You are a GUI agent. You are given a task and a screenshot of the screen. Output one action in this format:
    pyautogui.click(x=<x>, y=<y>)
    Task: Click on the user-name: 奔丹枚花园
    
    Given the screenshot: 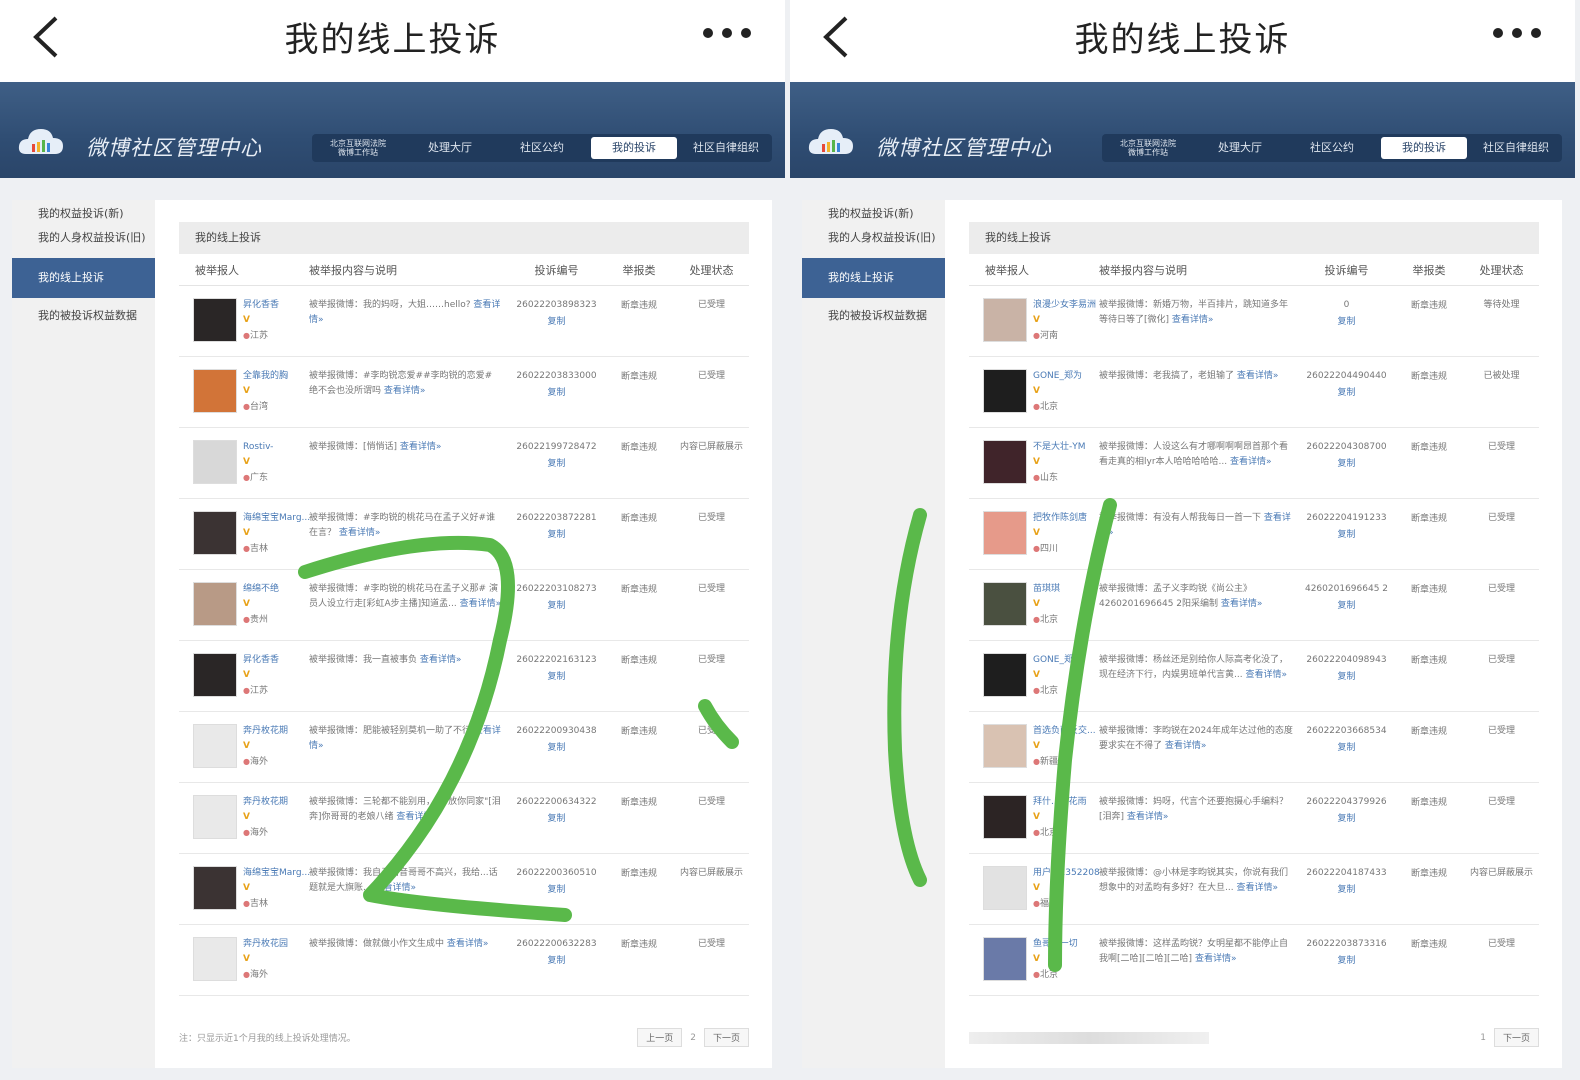 What is the action you would take?
    pyautogui.click(x=265, y=944)
    